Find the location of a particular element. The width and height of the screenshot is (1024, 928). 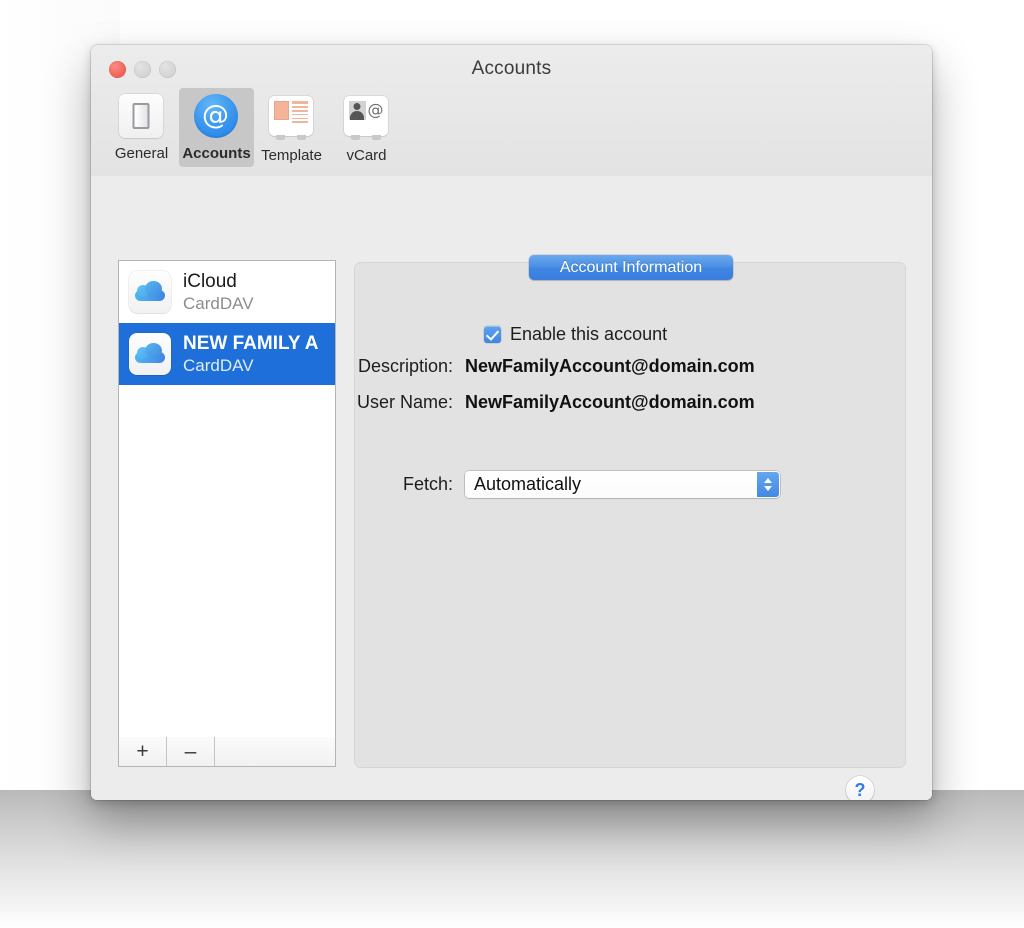

fetch-select: Automatically is located at coordinates (622, 484).